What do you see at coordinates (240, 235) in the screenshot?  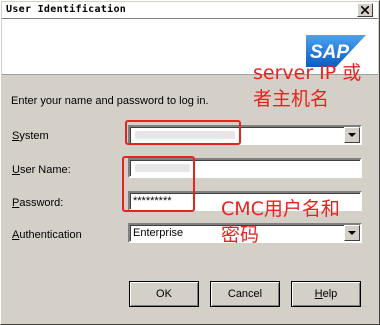 I see `cmc-annotation-line2: 密码` at bounding box center [240, 235].